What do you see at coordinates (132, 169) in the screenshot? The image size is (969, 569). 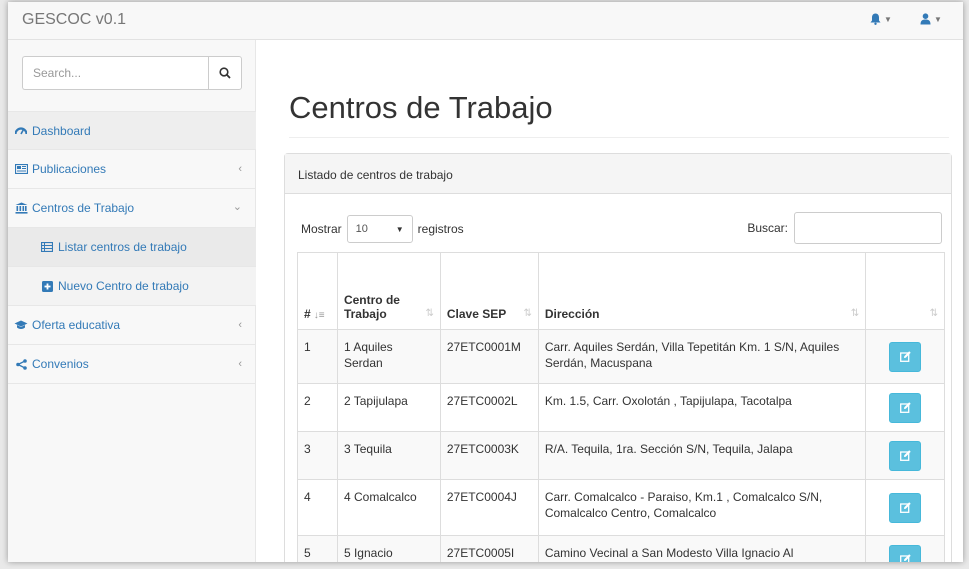 I see `sidebar-item-publicaciones: Publicaciones ‹` at bounding box center [132, 169].